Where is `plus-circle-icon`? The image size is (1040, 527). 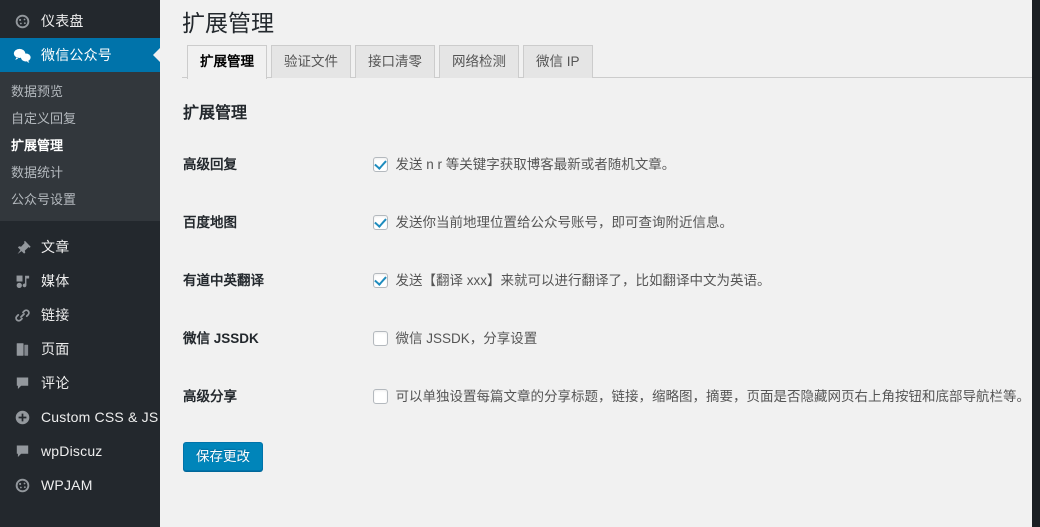 plus-circle-icon is located at coordinates (22, 417).